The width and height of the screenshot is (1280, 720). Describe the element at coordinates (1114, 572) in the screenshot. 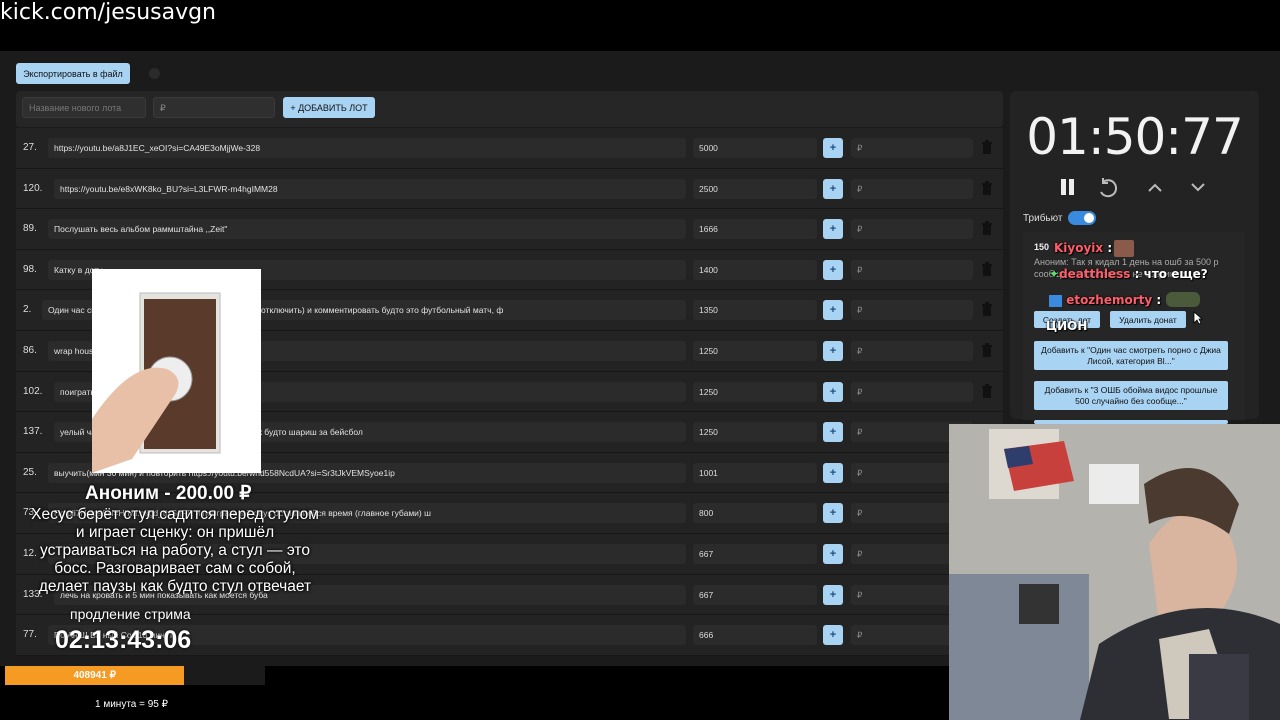

I see `webcam-feed` at that location.